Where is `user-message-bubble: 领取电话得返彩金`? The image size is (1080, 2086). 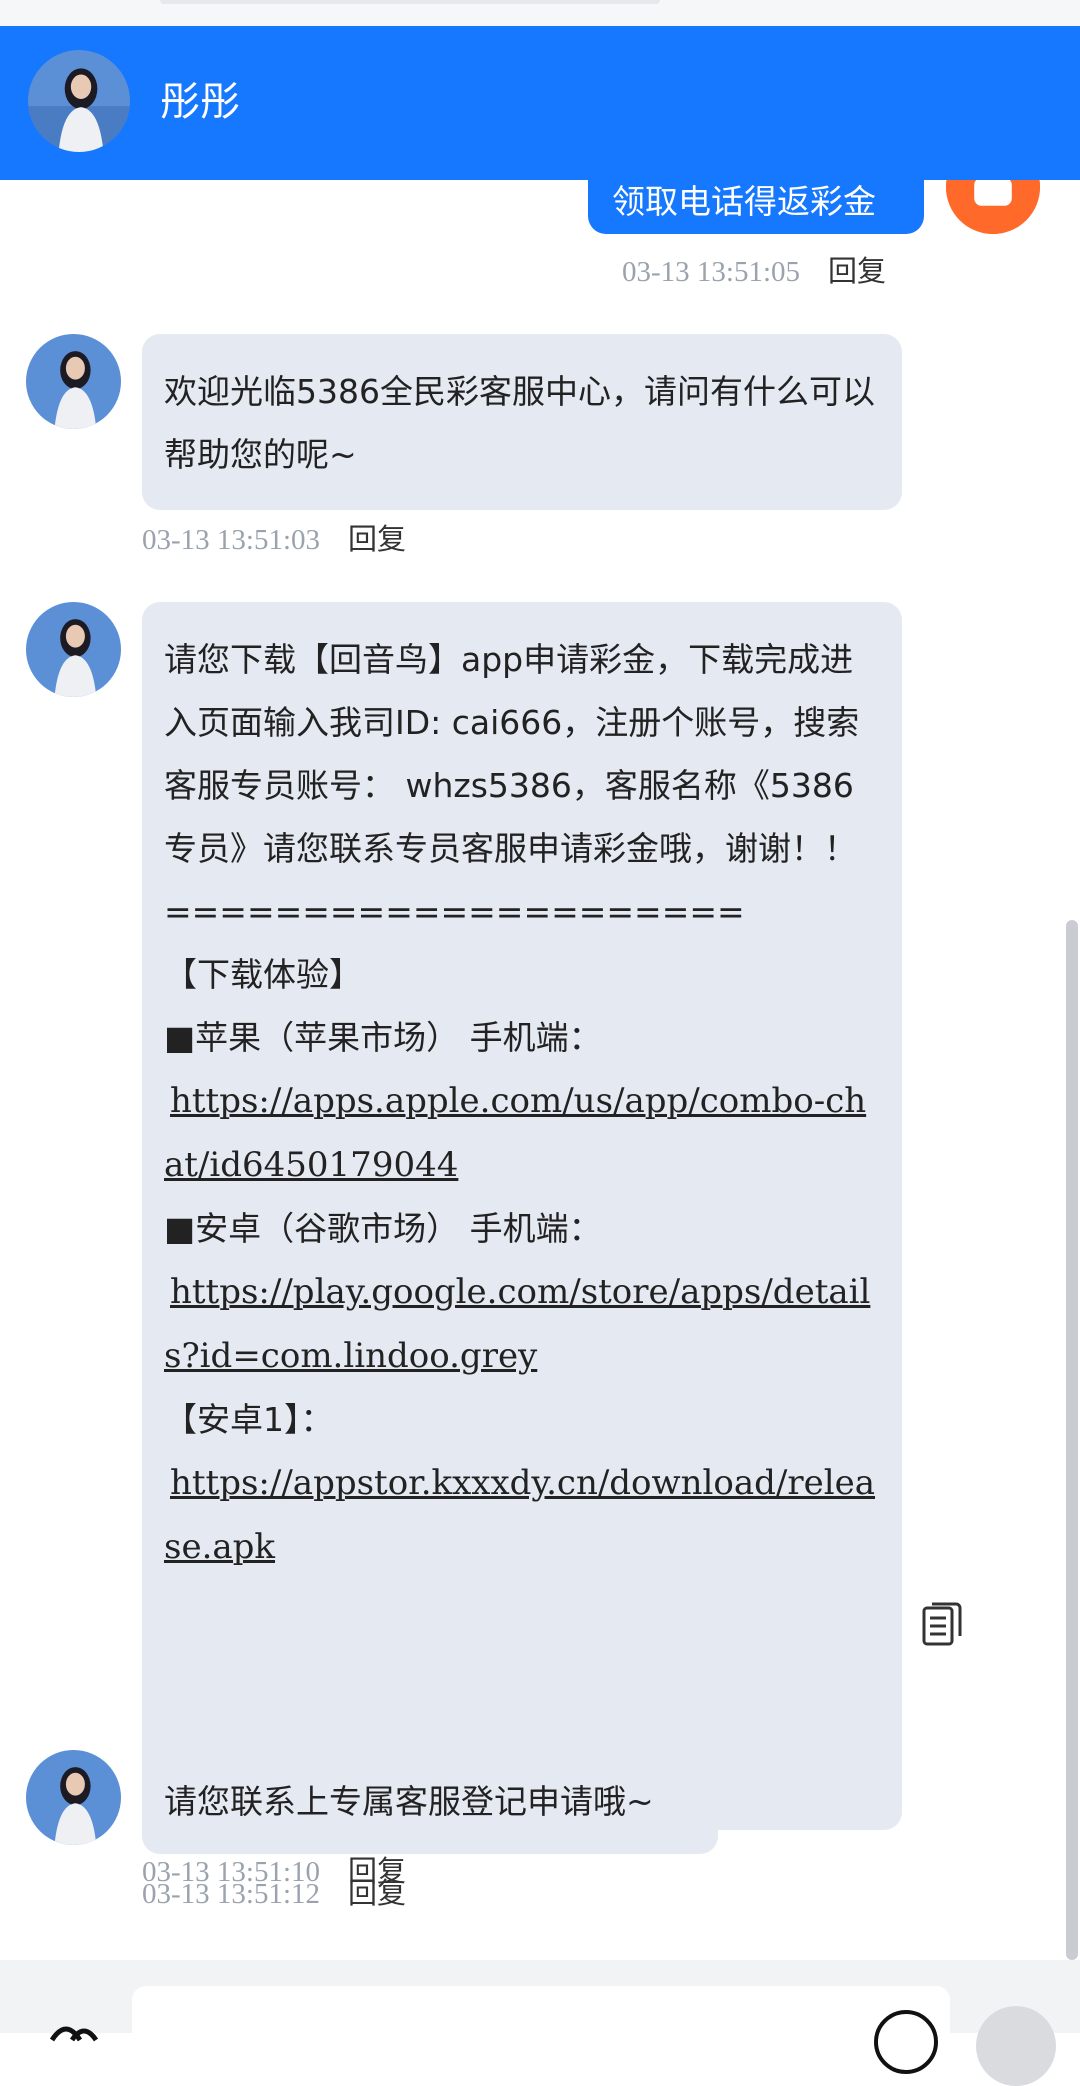 user-message-bubble: 领取电话得返彩金 is located at coordinates (756, 207).